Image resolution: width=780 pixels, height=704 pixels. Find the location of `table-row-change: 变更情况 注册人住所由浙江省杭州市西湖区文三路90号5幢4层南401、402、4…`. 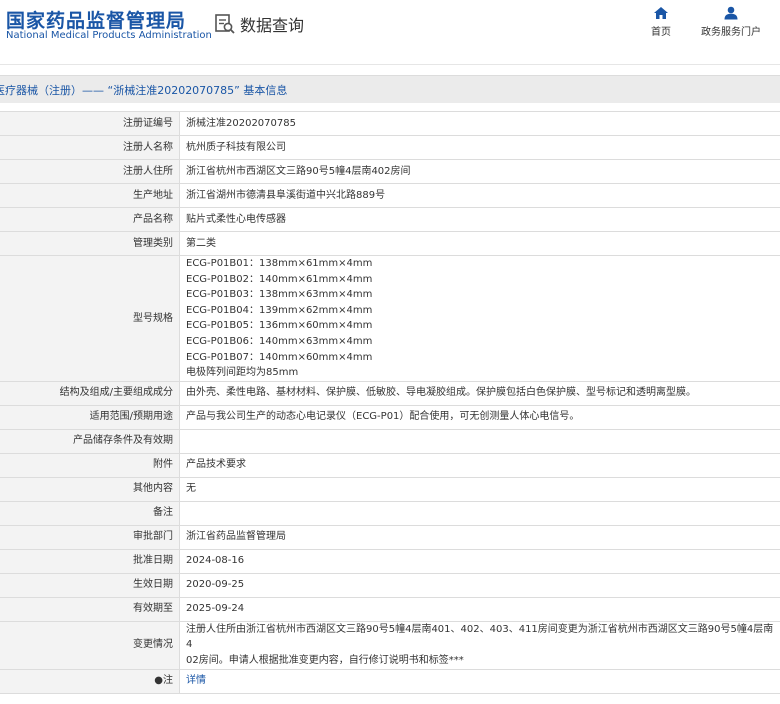

table-row-change: 变更情况 注册人住所由浙江省杭州市西湖区文三路90号5幢4层南401、402、4… is located at coordinates (390, 645).